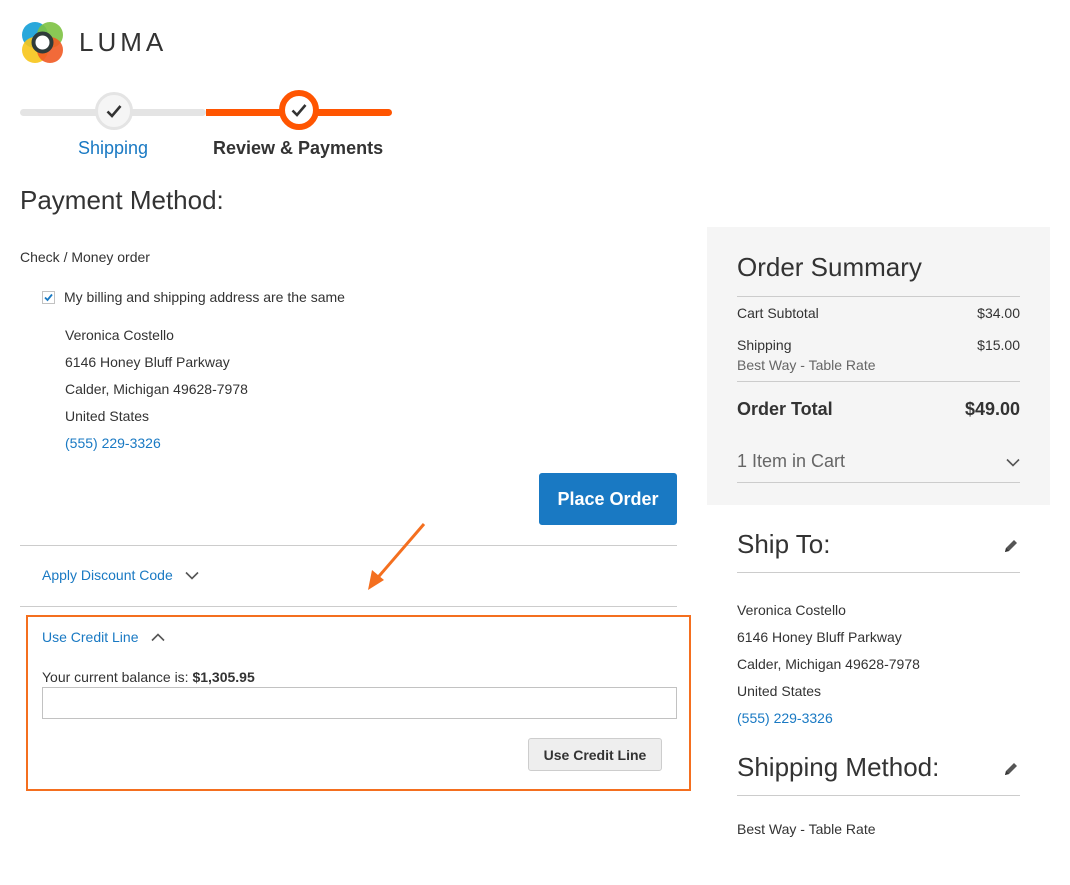 This screenshot has height=885, width=1070. I want to click on credit-balance: Your current balance is: $1,305.95, so click(148, 677).